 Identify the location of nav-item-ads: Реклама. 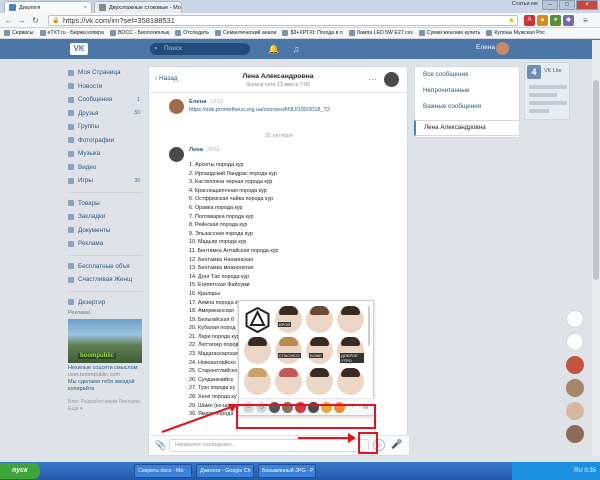
(105, 244).